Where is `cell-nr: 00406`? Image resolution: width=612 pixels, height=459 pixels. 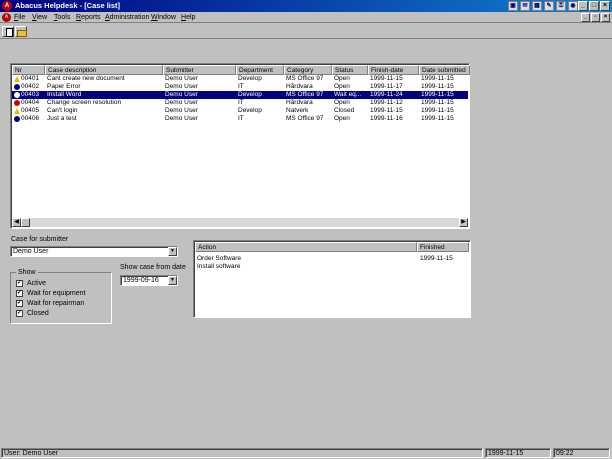
cell-nr: 00406 is located at coordinates (30, 118).